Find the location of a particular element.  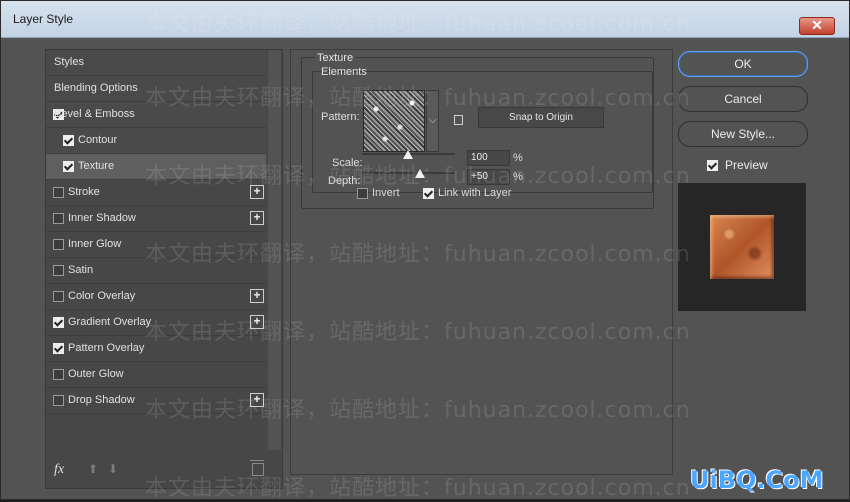

inner-shadow-checkbox is located at coordinates (58, 218).